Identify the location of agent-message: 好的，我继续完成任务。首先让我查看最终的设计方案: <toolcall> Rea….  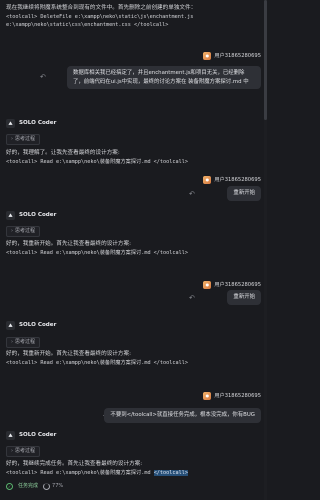
(130, 468).